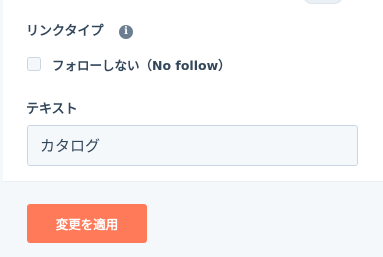 This screenshot has height=257, width=383. Describe the element at coordinates (192, 145) in the screenshot. I see `link-text-input` at that location.